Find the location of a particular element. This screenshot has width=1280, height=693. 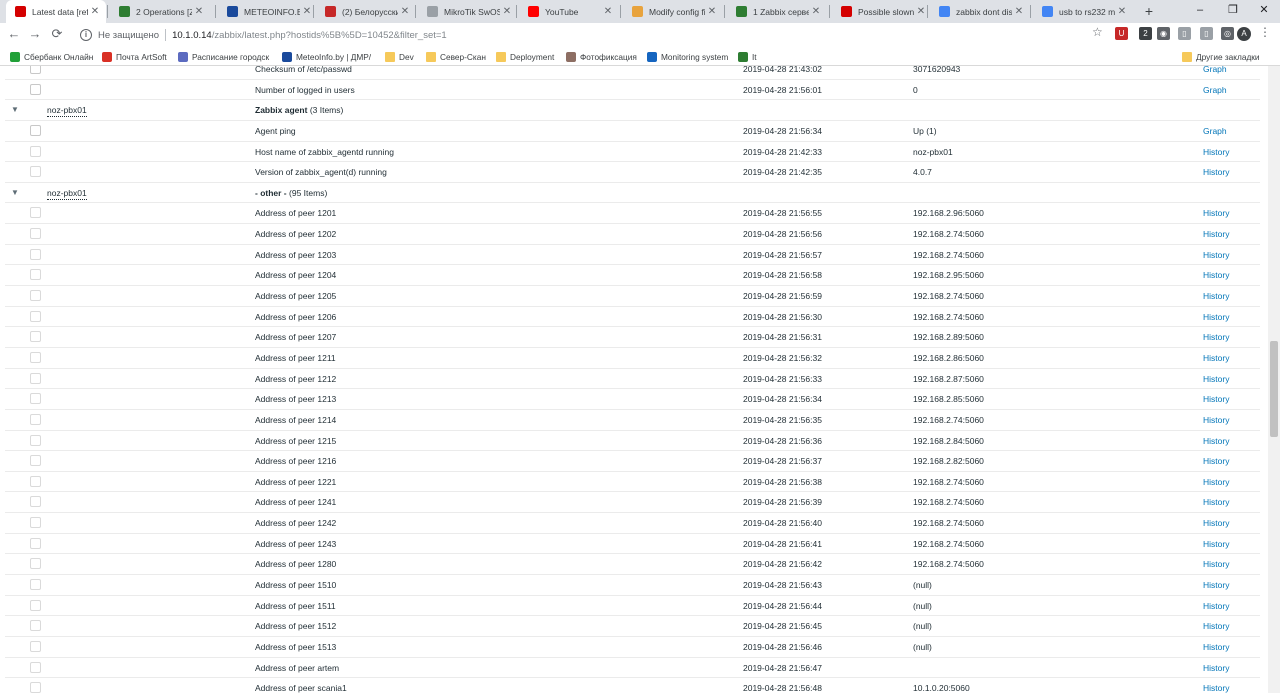

bookmark-item: Deployment is located at coordinates (525, 56).